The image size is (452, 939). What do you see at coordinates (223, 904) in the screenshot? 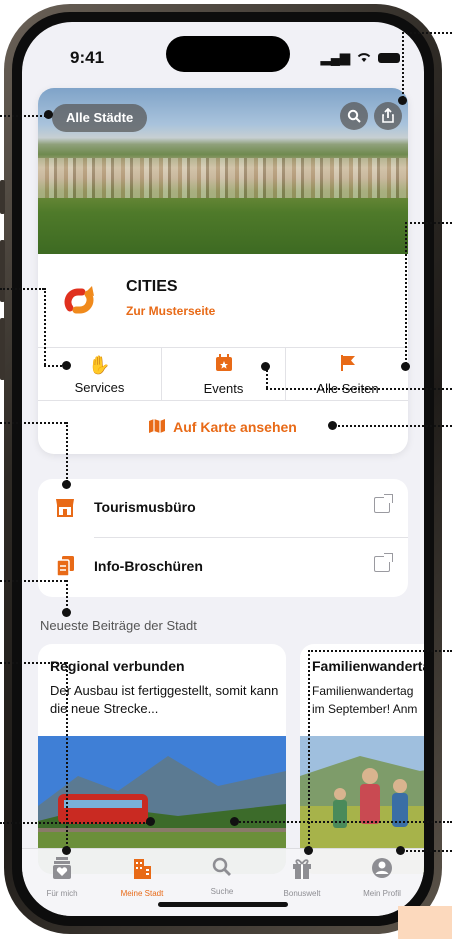
I see `home-indicator` at bounding box center [223, 904].